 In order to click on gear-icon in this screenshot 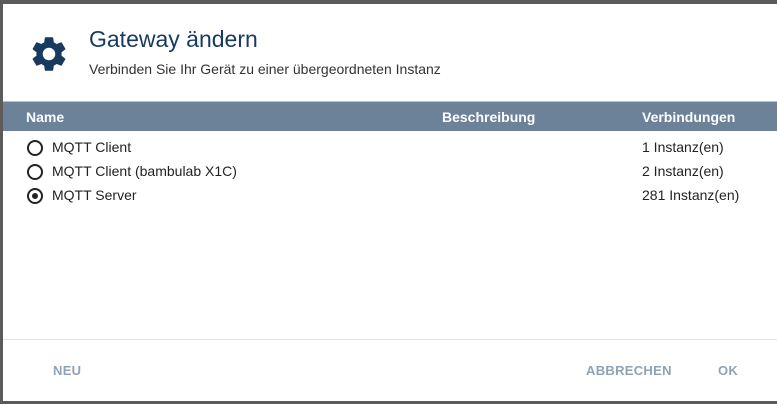, I will do `click(49, 54)`.